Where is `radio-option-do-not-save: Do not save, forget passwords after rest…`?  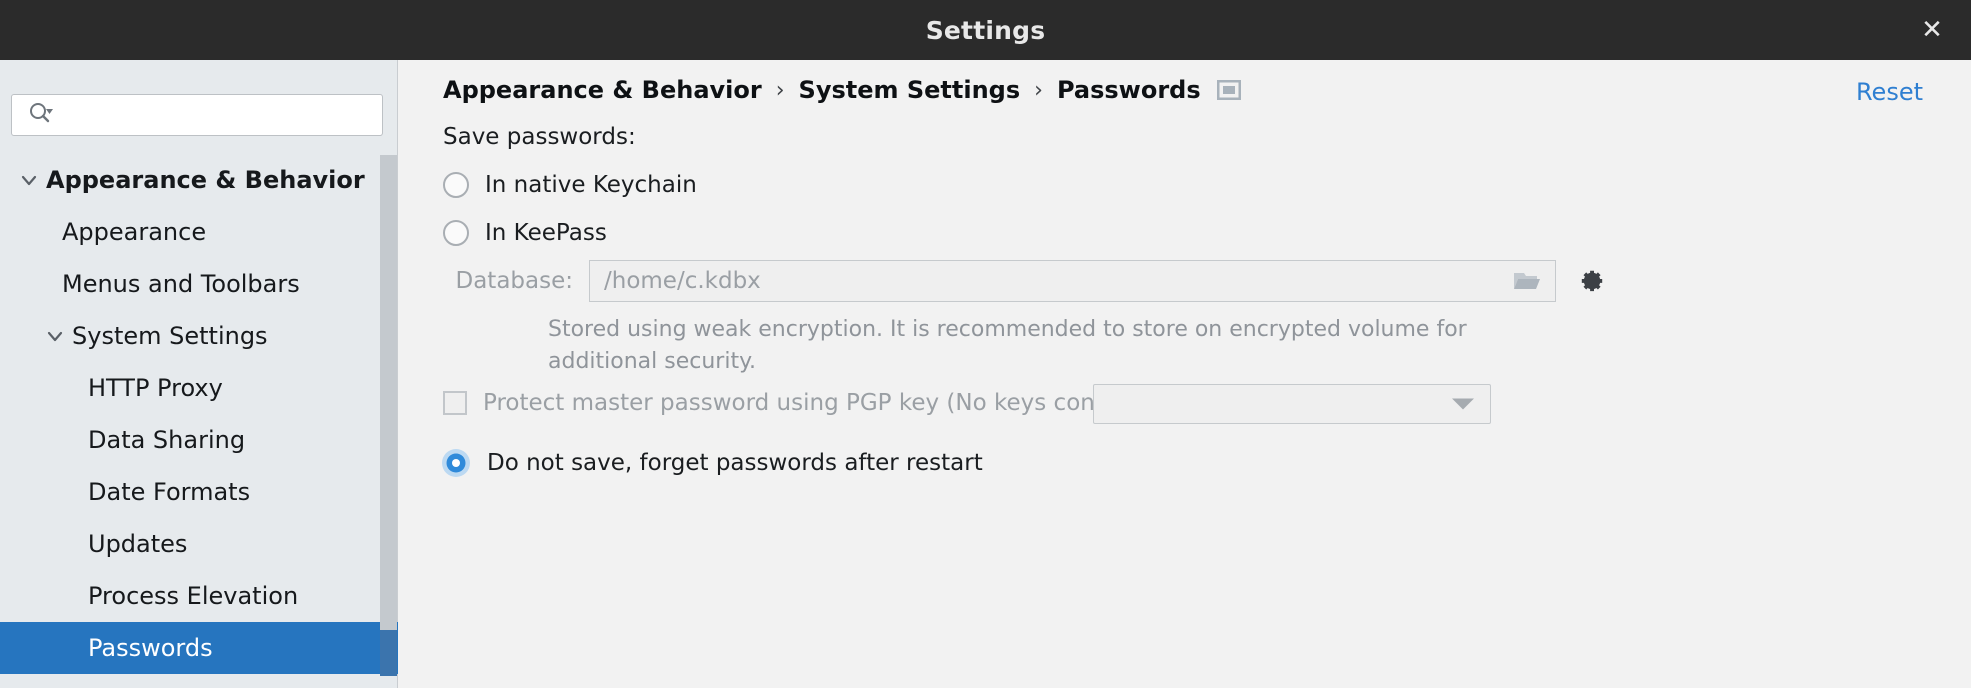 radio-option-do-not-save: Do not save, forget passwords after rest… is located at coordinates (712, 463).